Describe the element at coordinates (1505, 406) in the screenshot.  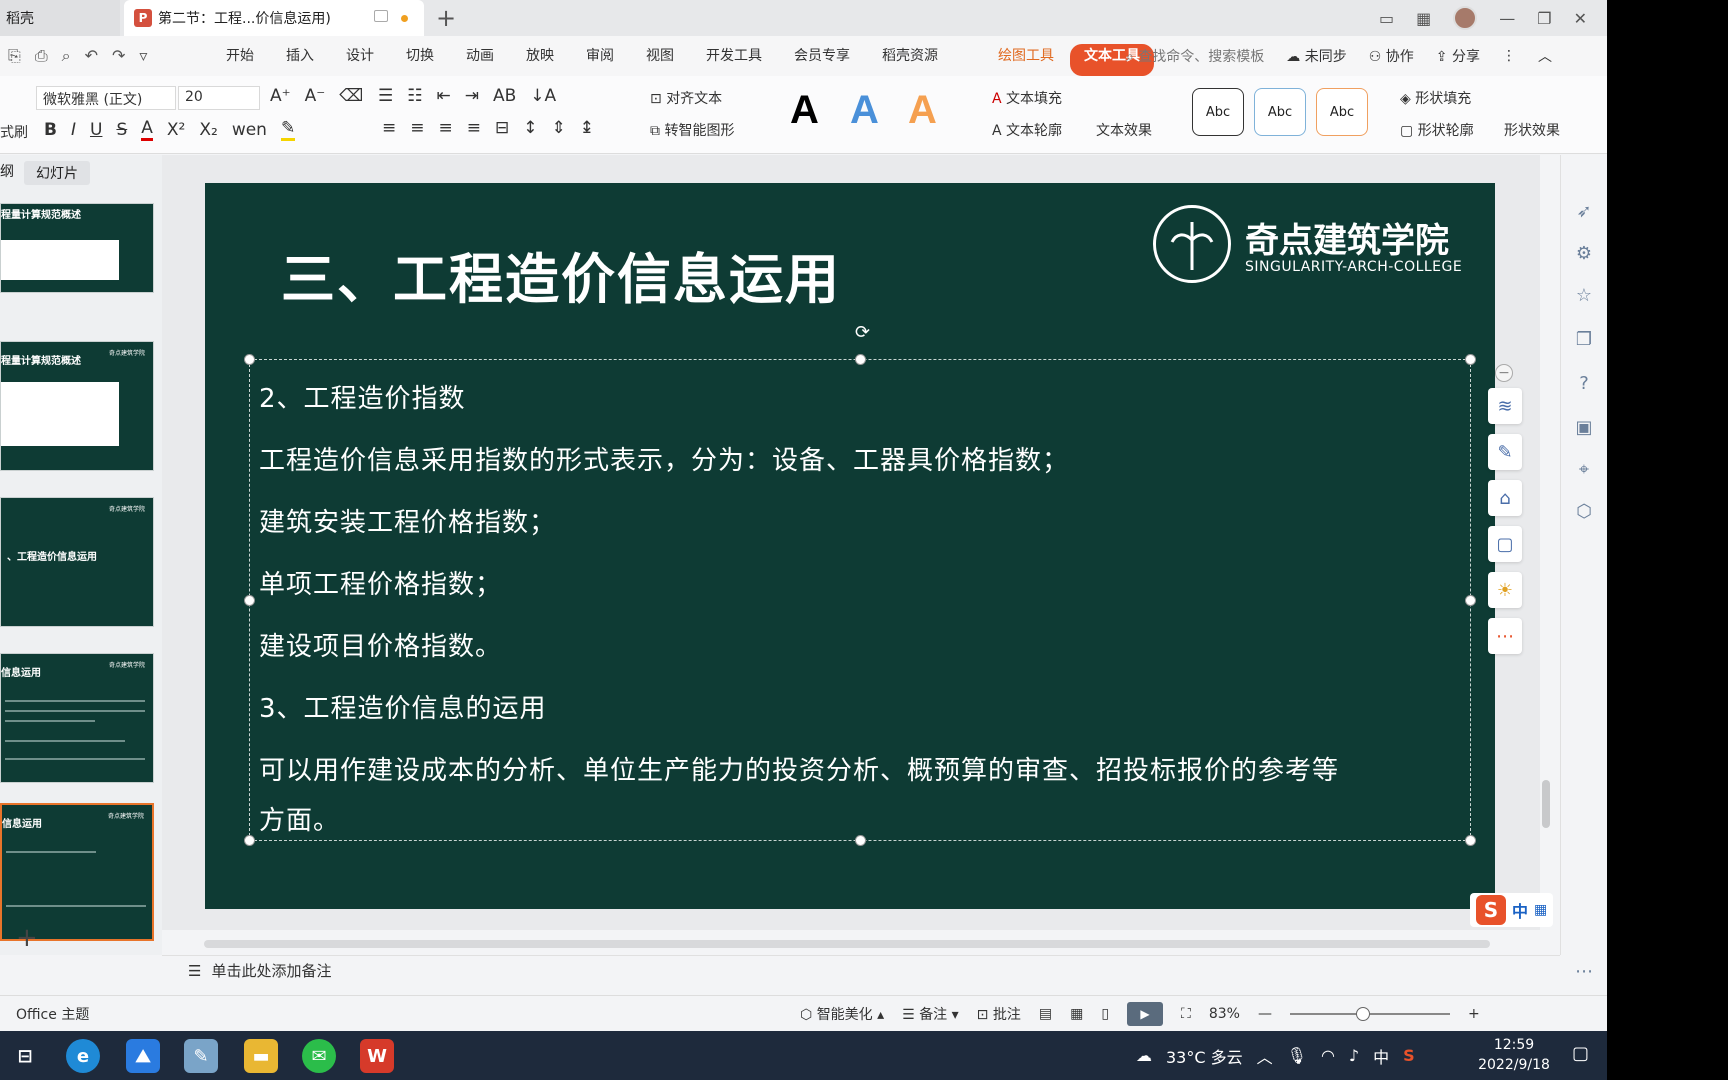
I see `layers-icon: ≋` at that location.